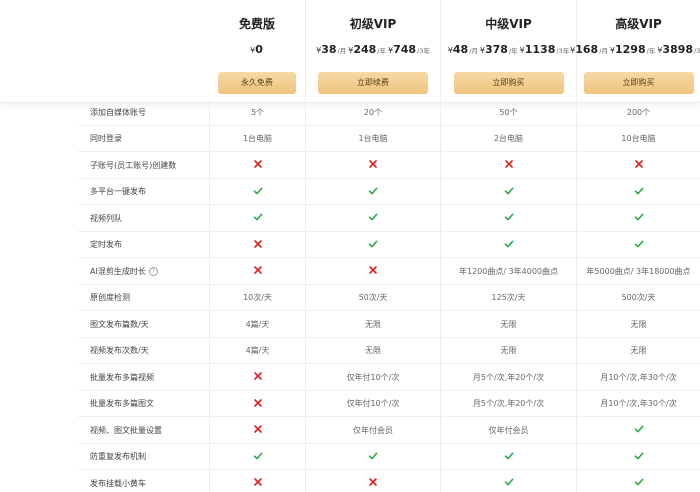  I want to click on feature-name: 定时发布, so click(143, 245).